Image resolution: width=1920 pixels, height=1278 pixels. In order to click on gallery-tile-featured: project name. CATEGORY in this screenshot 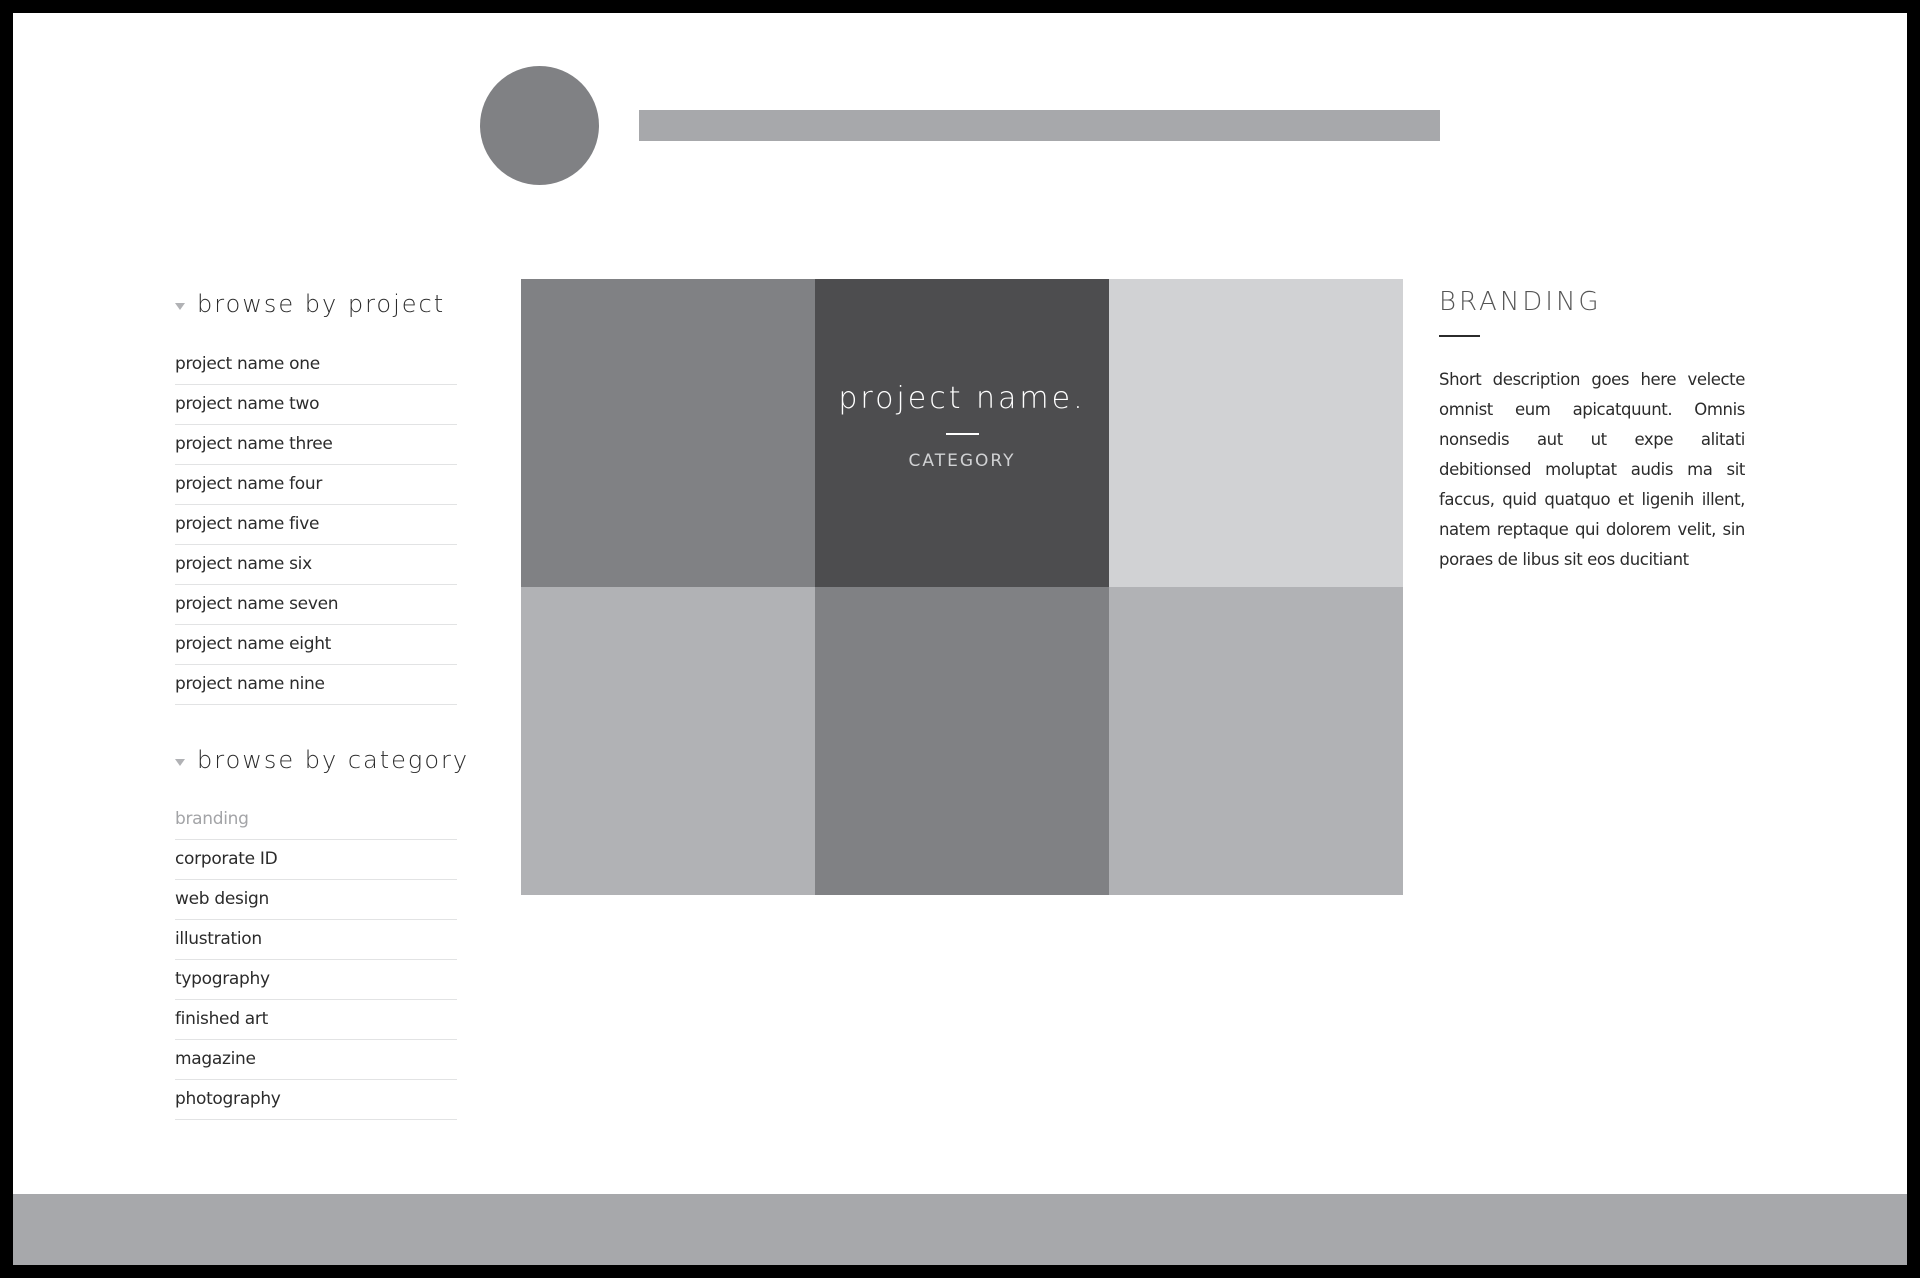, I will do `click(962, 433)`.